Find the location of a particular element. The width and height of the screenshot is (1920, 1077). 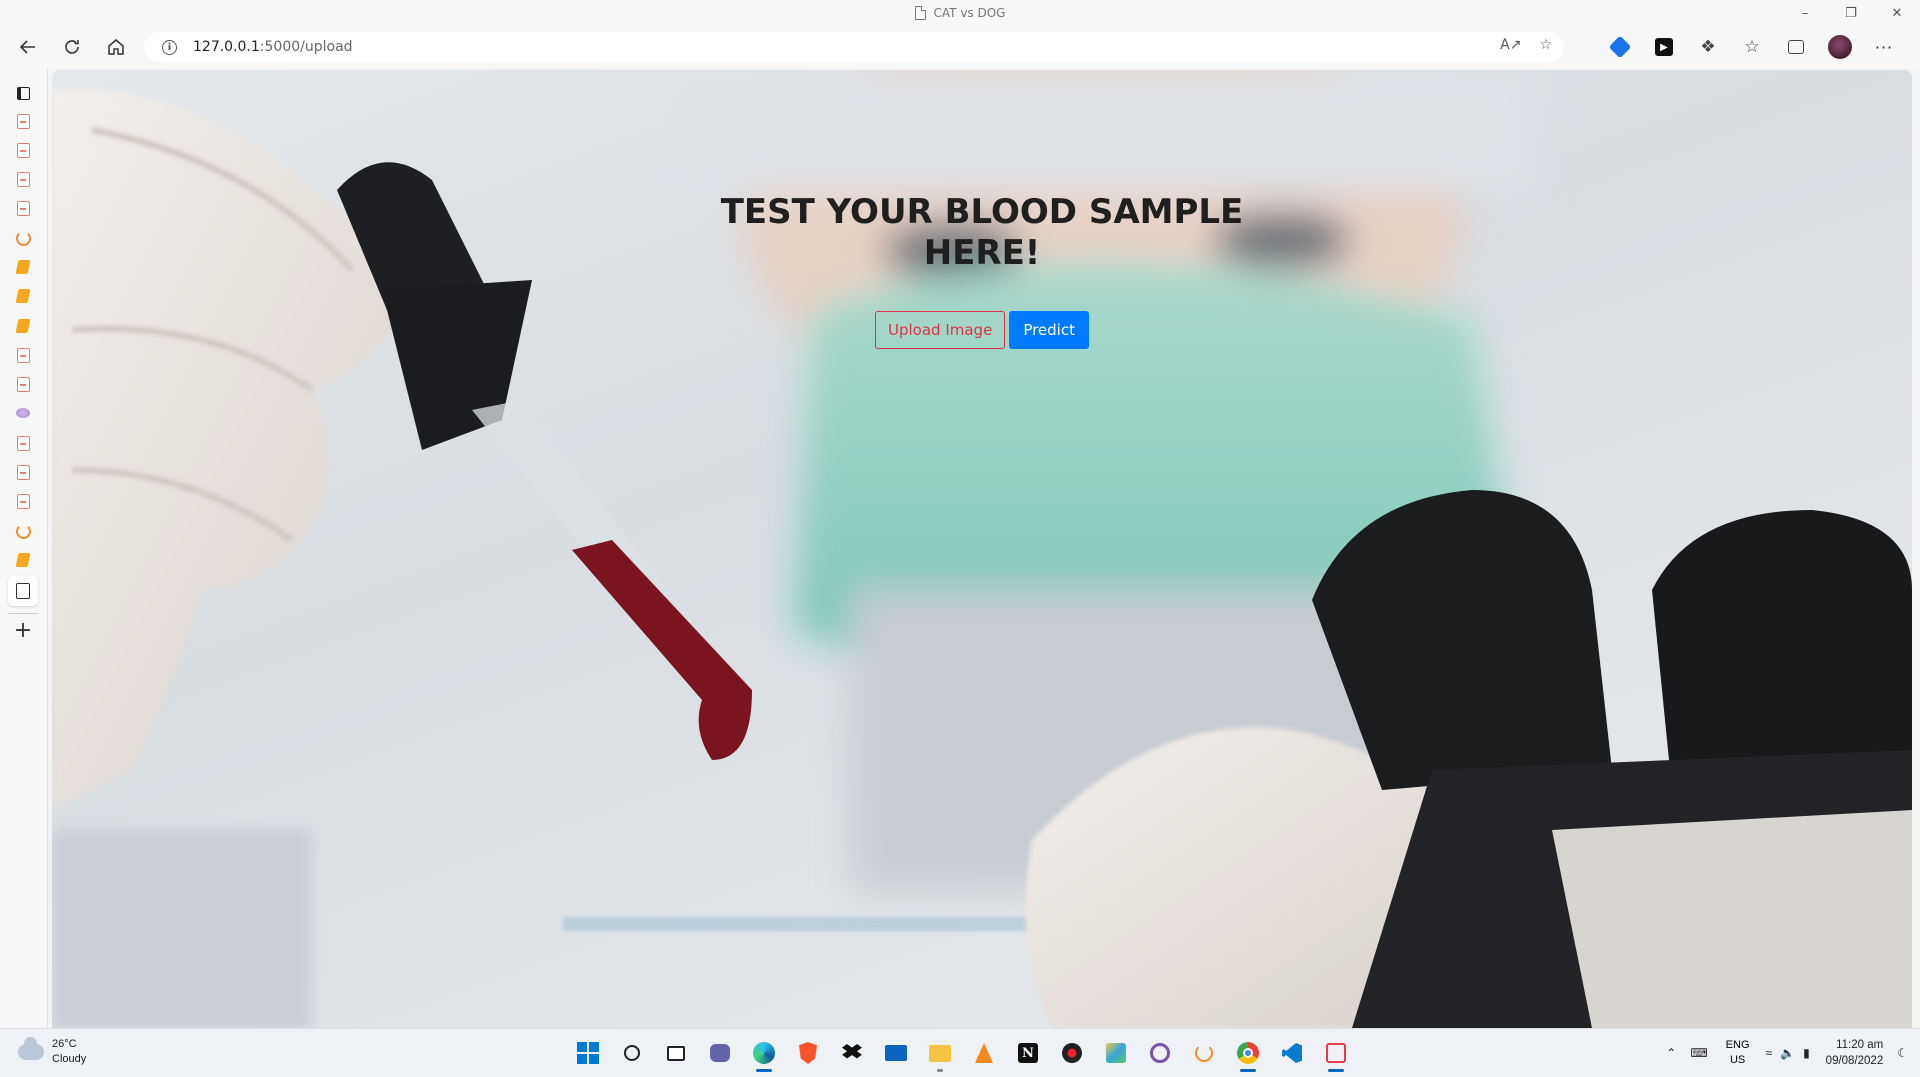

refresh-icon is located at coordinates (72, 47).